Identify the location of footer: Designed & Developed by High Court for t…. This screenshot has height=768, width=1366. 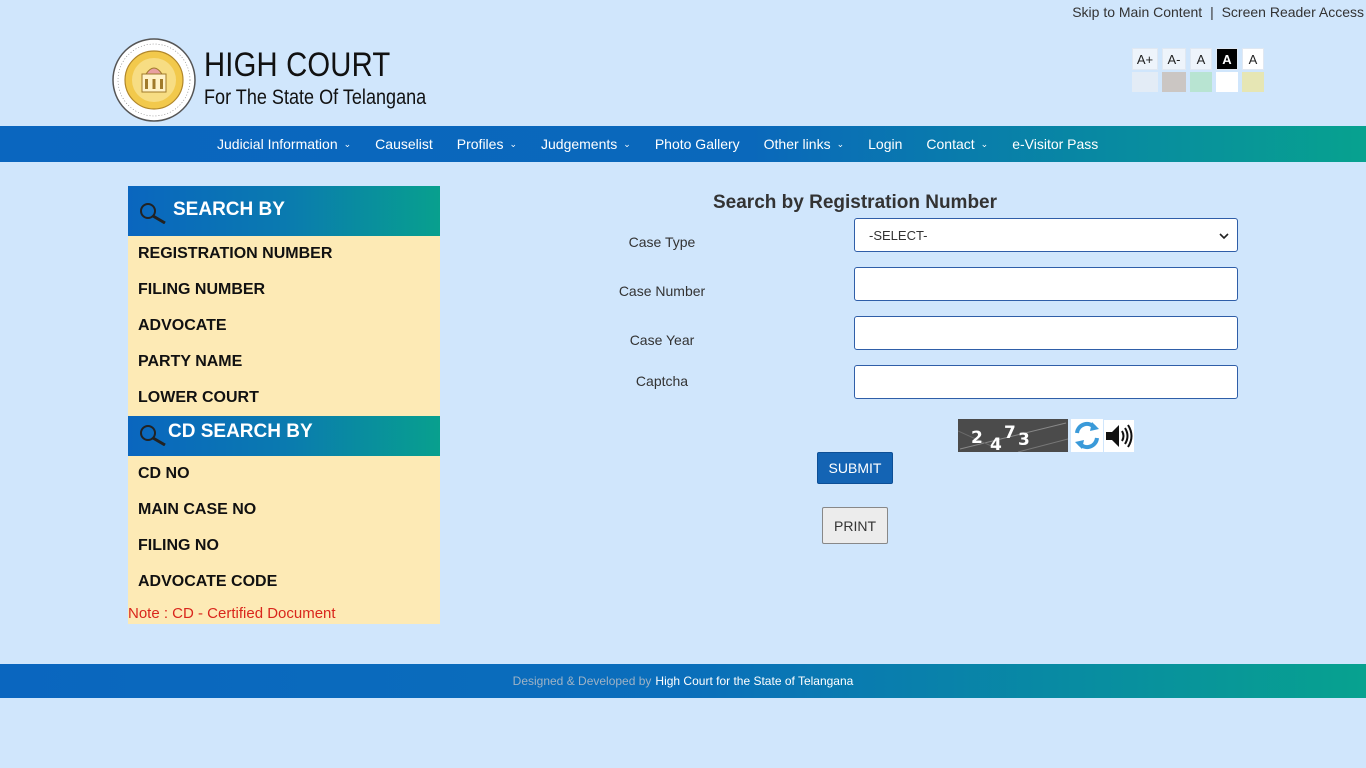
(683, 681).